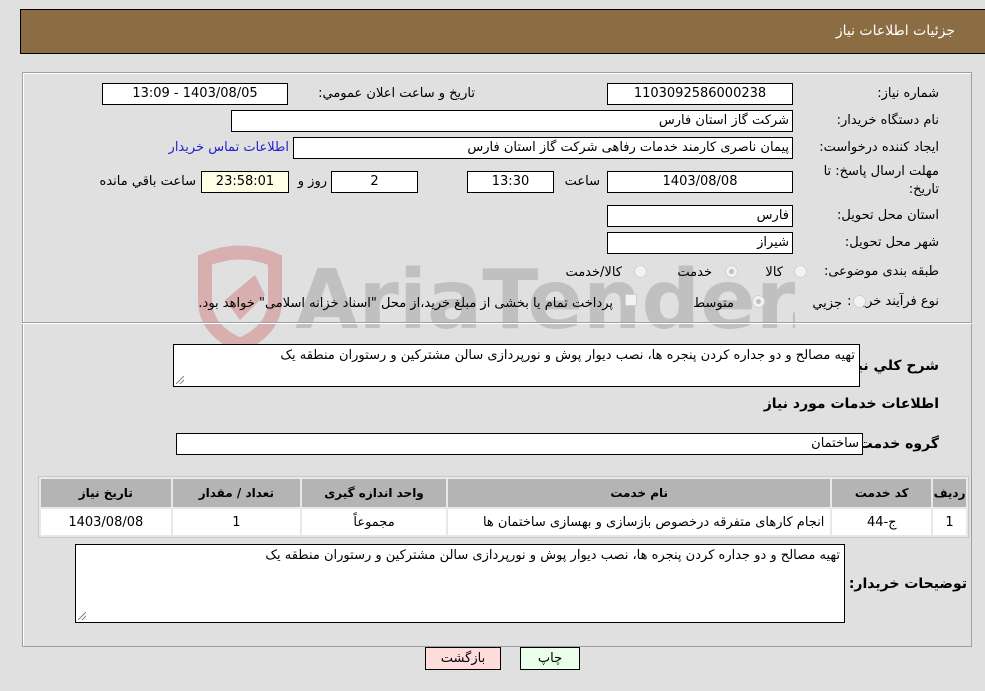 This screenshot has height=691, width=985. Describe the element at coordinates (374, 493) in the screenshot. I see `col-unit: واحد اندازه گیری` at that location.